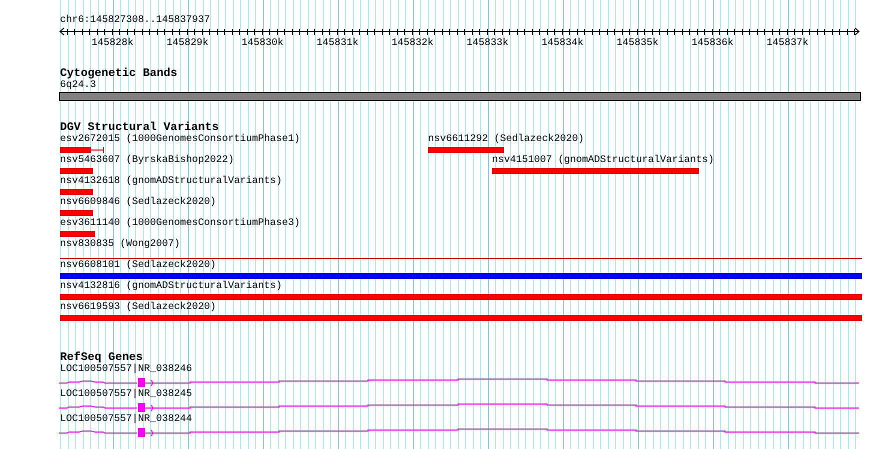 This screenshot has height=449, width=890. What do you see at coordinates (138, 266) in the screenshot?
I see `variant-label: nsv6608101 (Sedlazeck2020)` at bounding box center [138, 266].